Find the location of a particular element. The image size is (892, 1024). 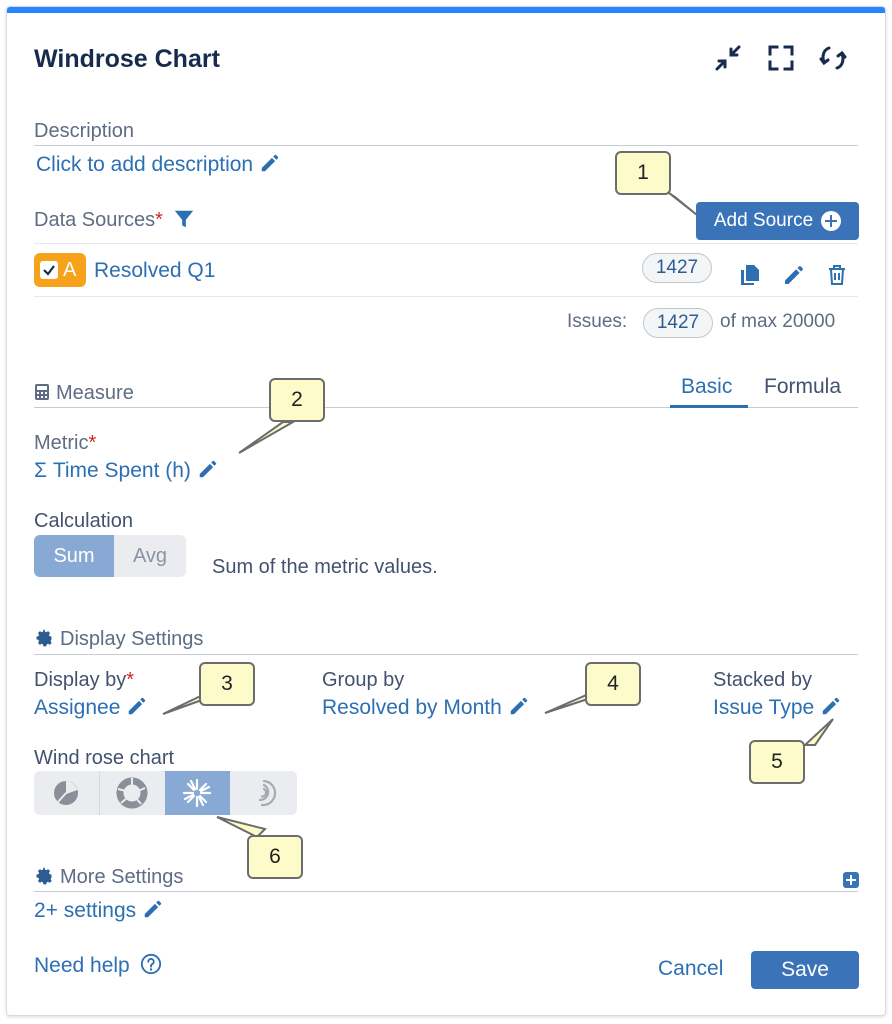

metric-label: Metric* is located at coordinates (65, 443).